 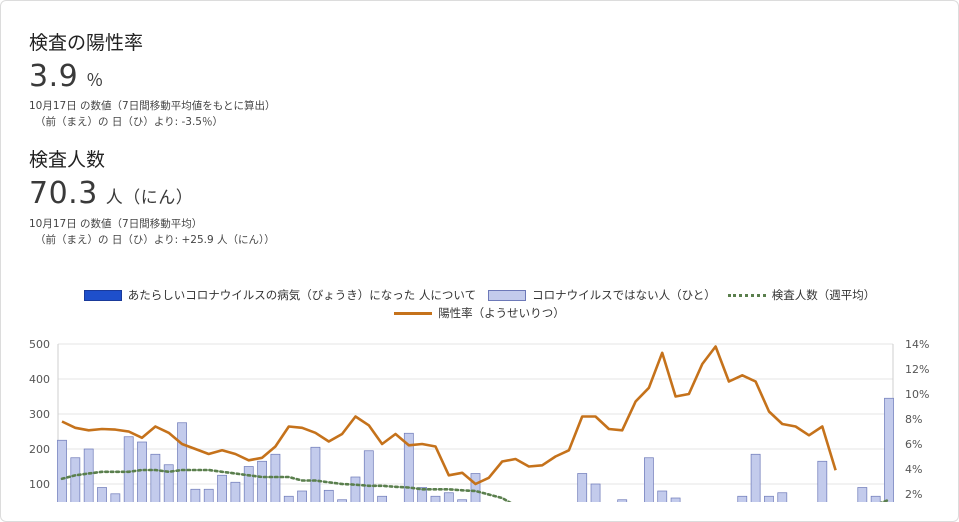 What do you see at coordinates (624, 295) in the screenshot?
I see `legend-negative-label: コロナウイルスではない人（ひと）` at bounding box center [624, 295].